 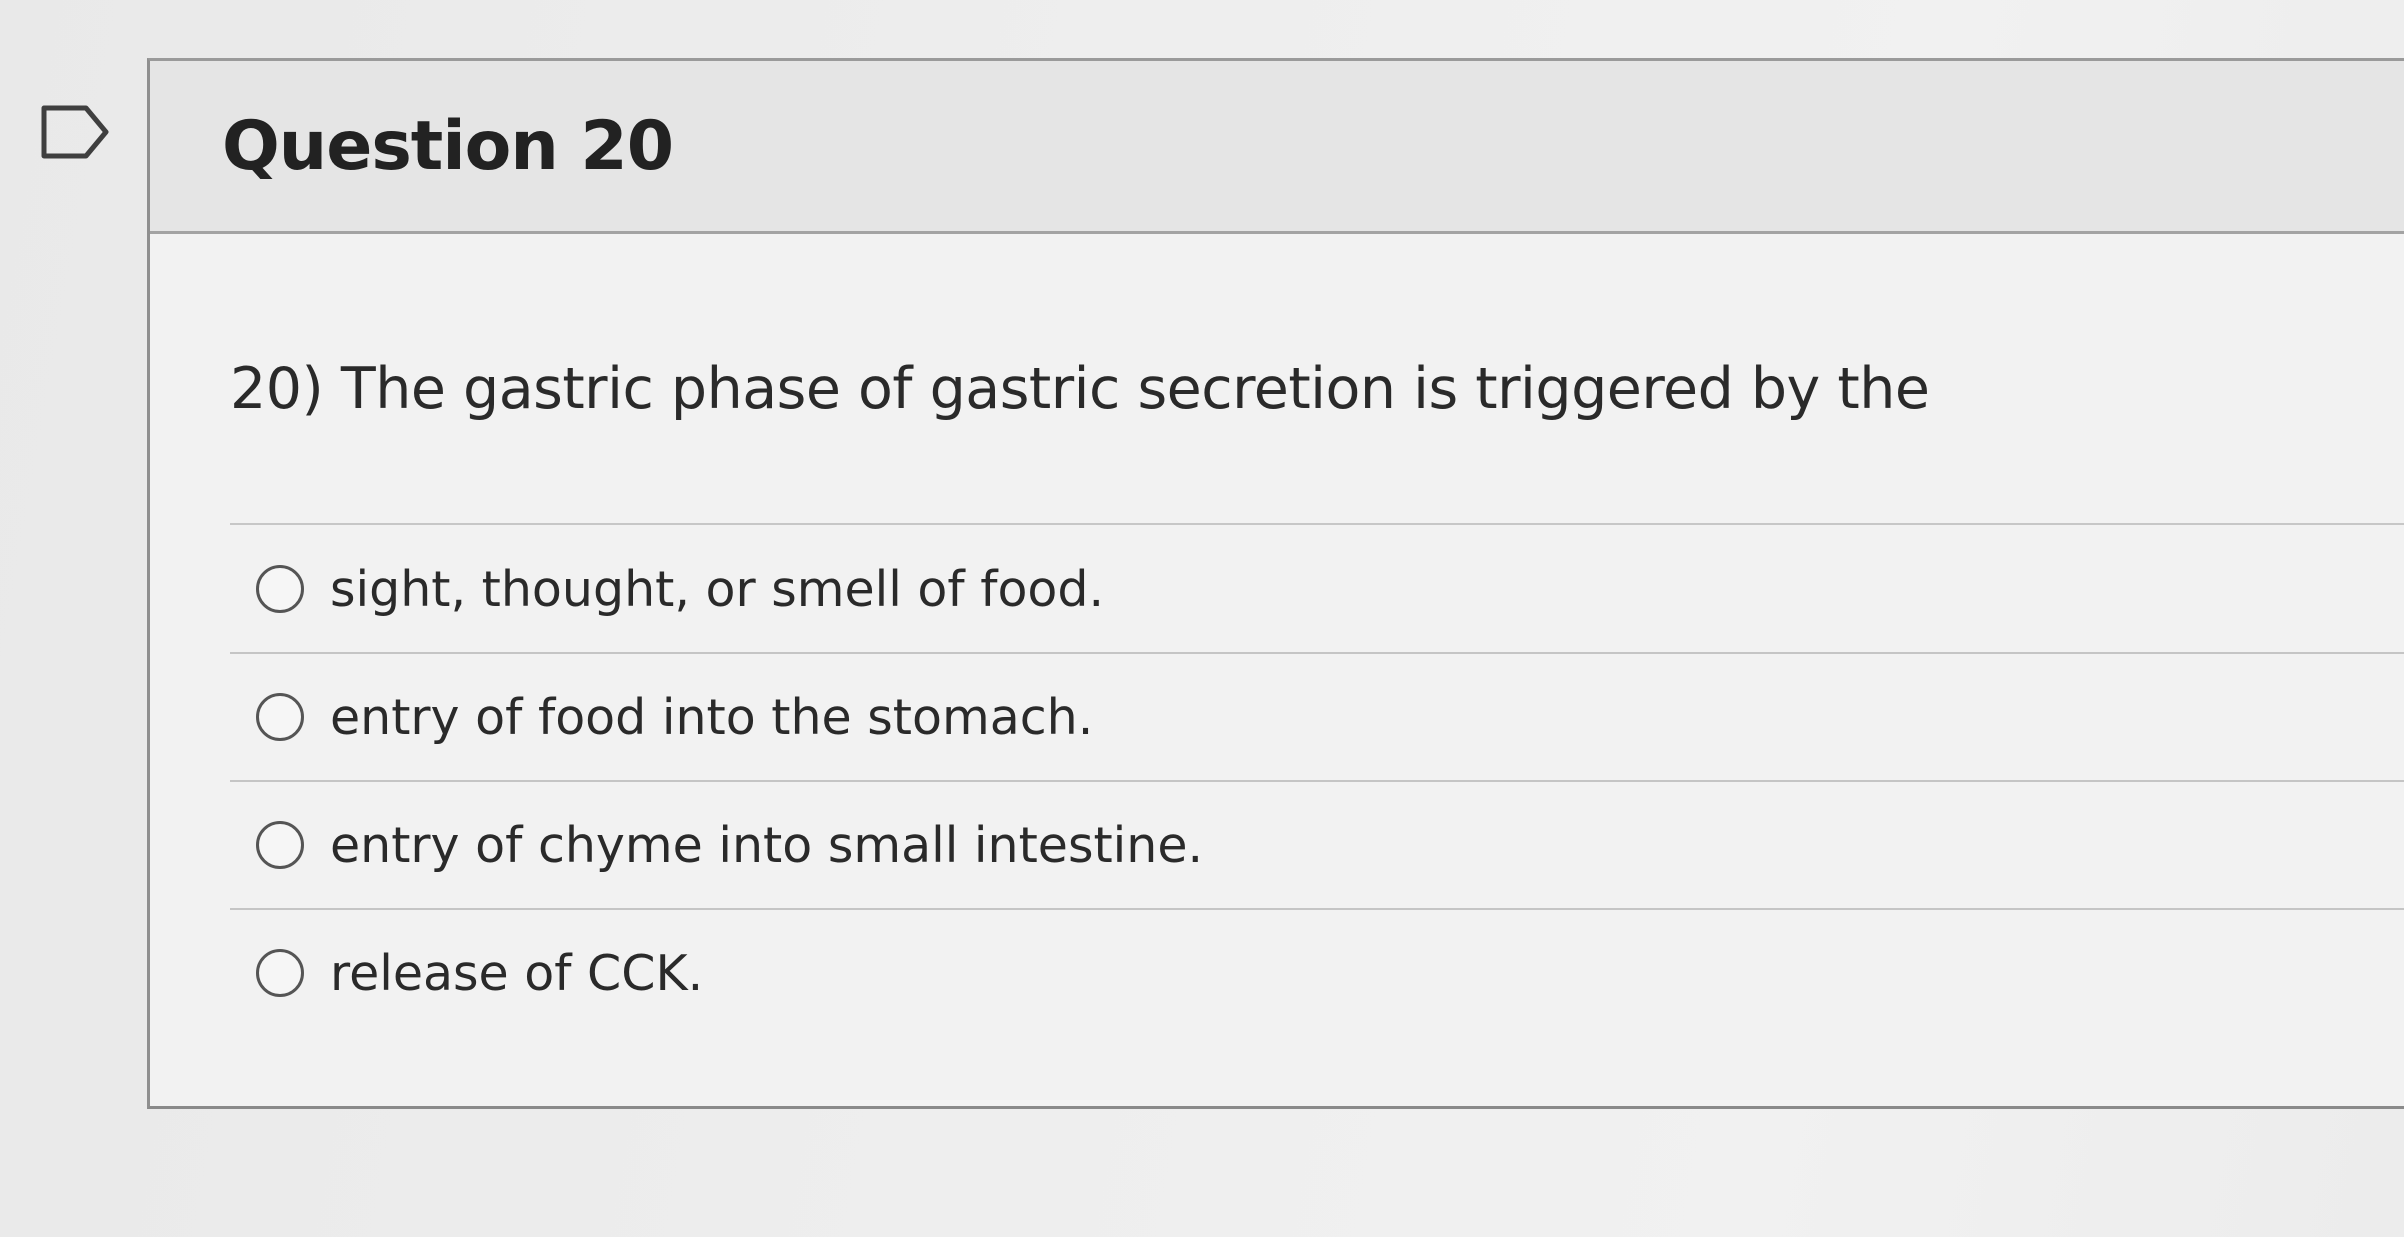 What do you see at coordinates (1317, 590) in the screenshot?
I see `answer-option-1: sight, thought, or smell of food.` at bounding box center [1317, 590].